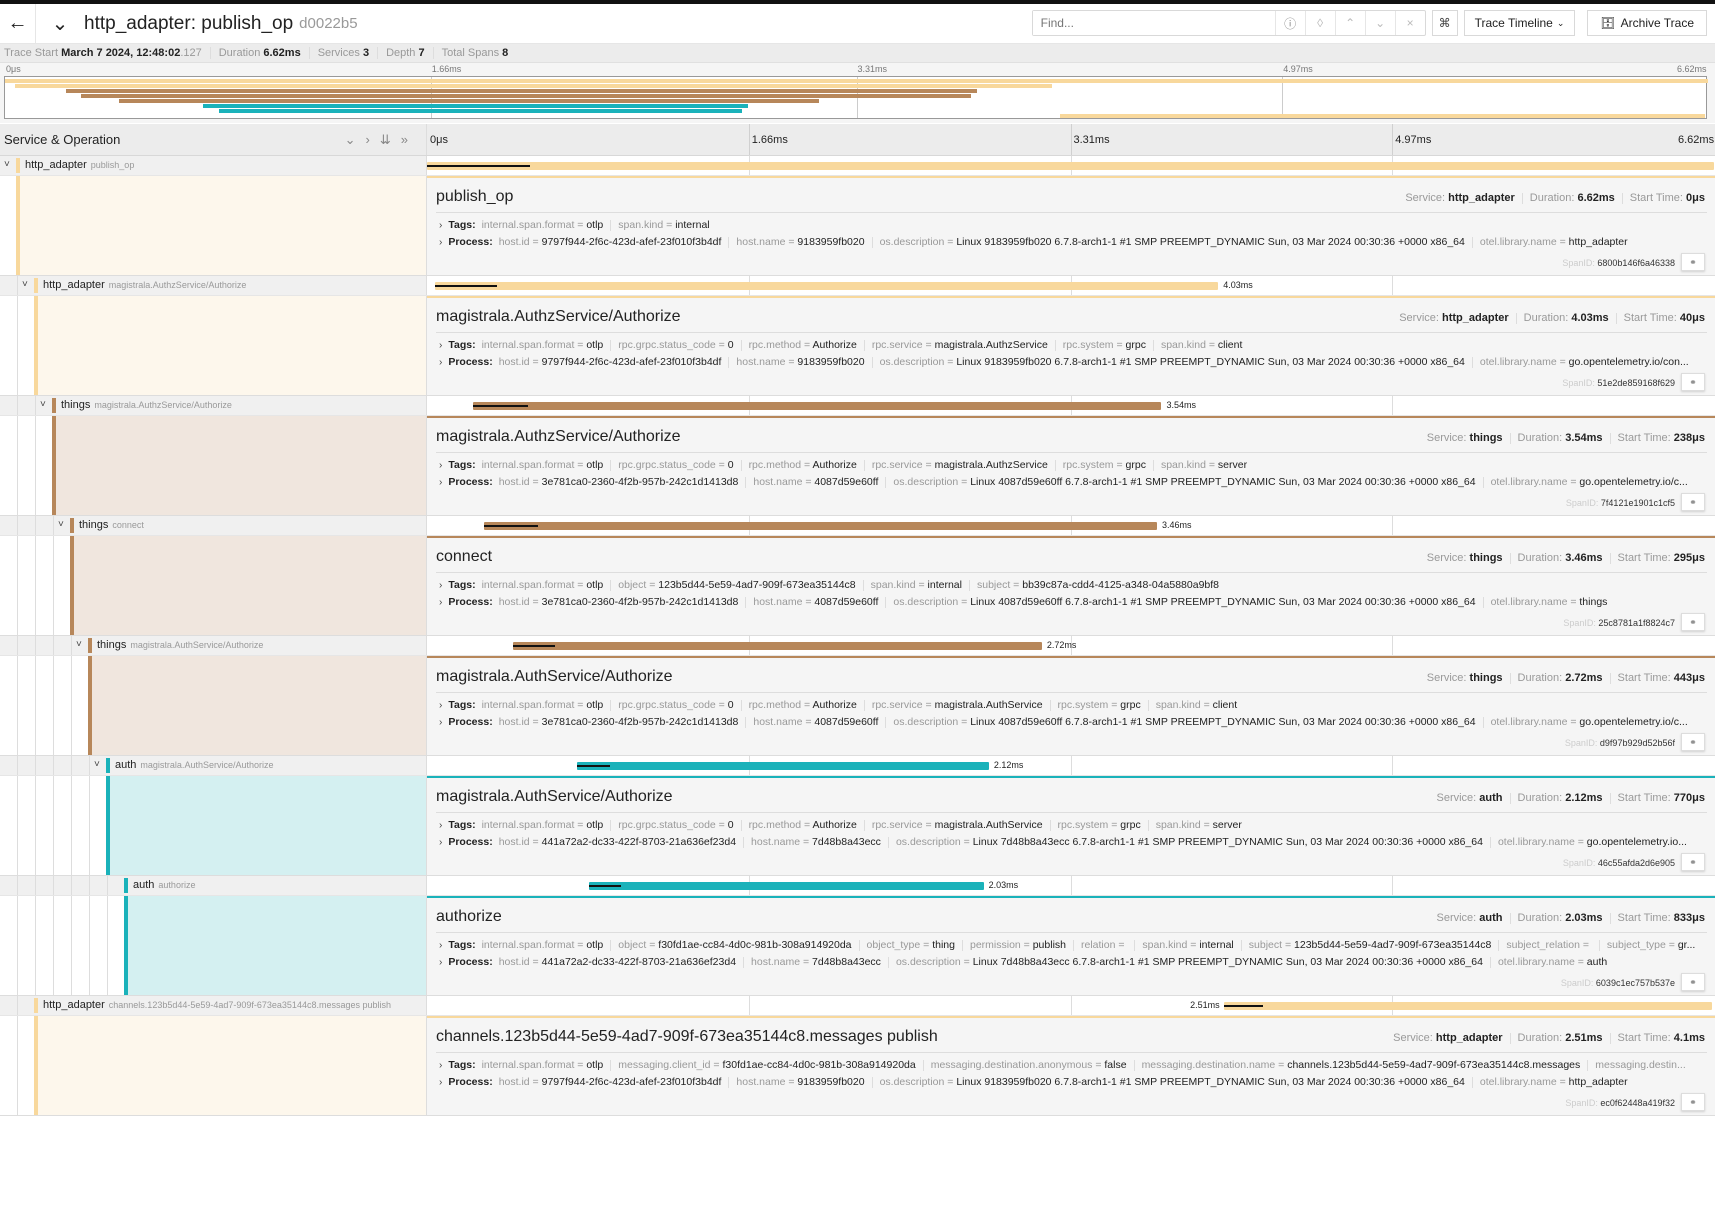  I want to click on minimap-canvas, so click(856, 97).